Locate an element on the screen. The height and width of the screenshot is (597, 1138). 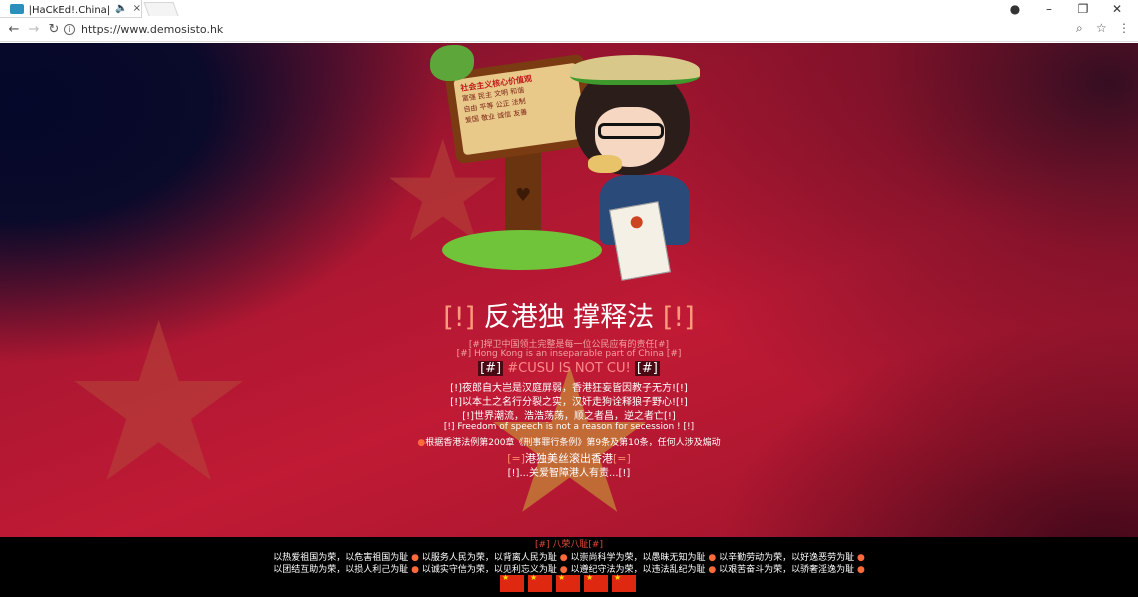
reload-icon: ↻ is located at coordinates (54, 30).